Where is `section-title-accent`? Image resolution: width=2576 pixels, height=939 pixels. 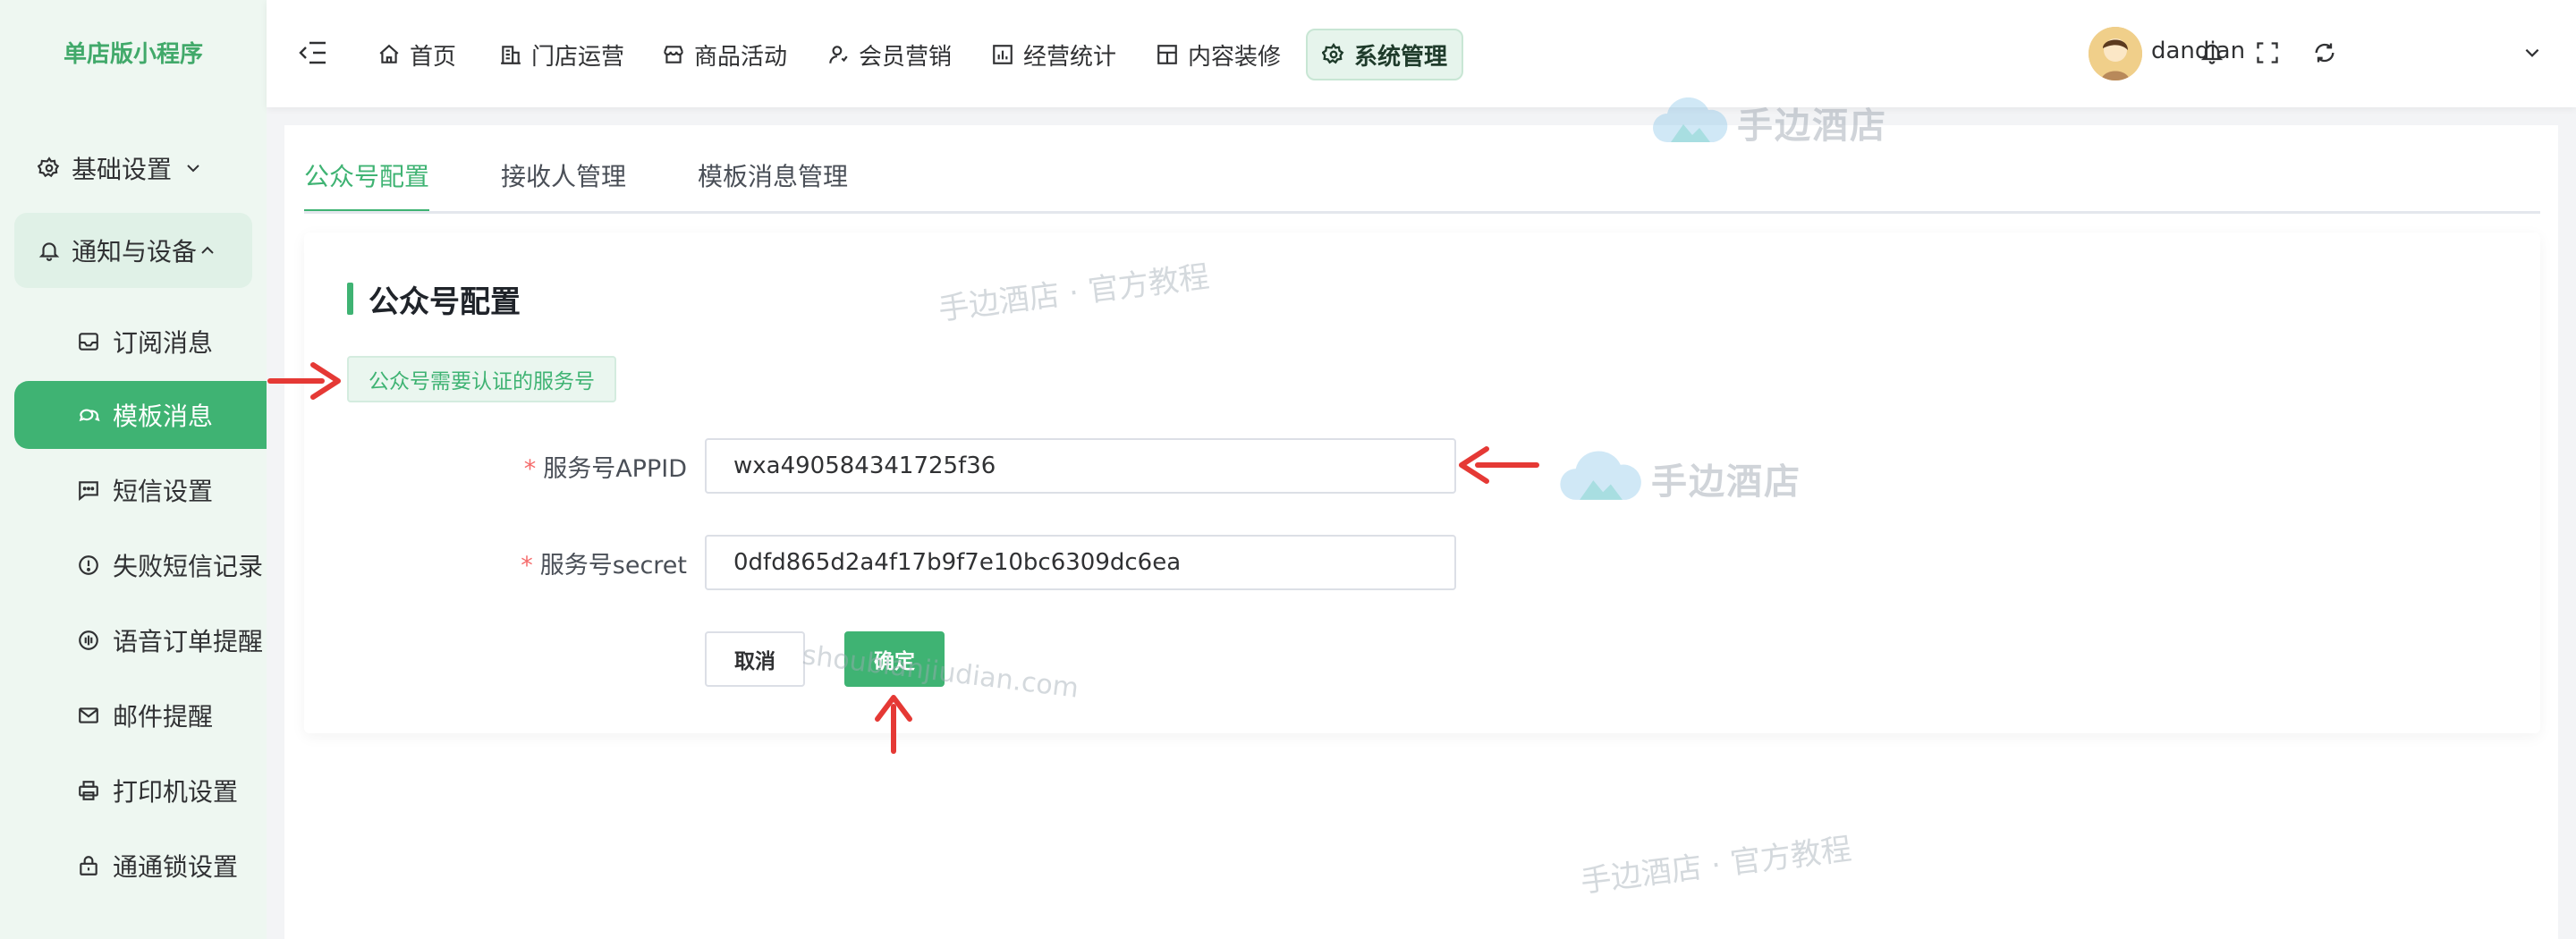
section-title-accent is located at coordinates (350, 299).